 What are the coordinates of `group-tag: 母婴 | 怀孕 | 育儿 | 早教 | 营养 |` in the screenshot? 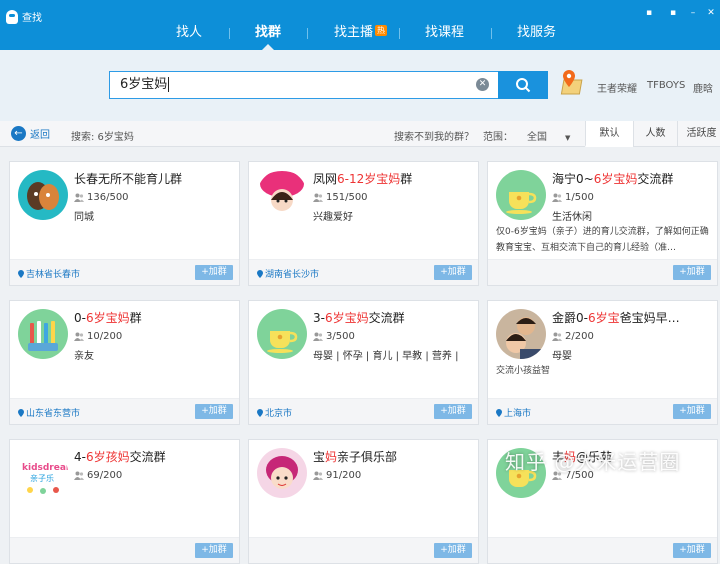 It's located at (386, 356).